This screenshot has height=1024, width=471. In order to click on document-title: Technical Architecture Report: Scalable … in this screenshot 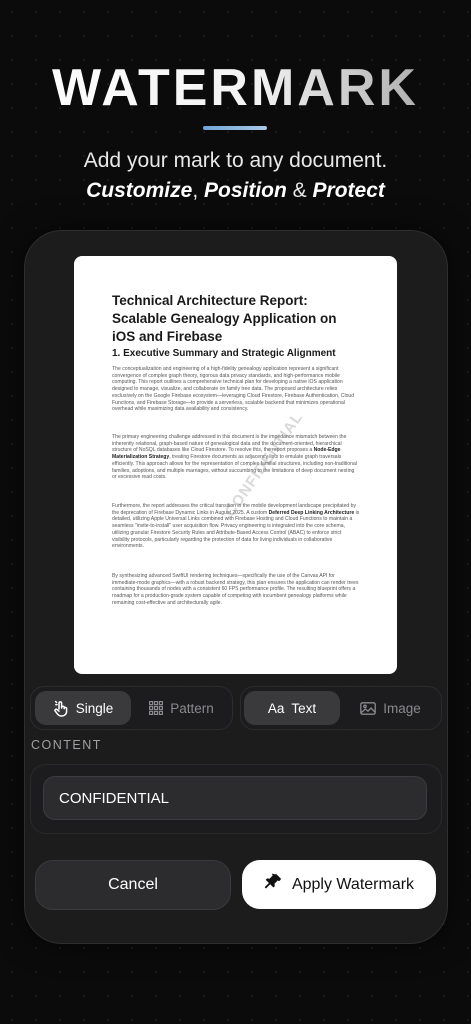, I will do `click(224, 318)`.